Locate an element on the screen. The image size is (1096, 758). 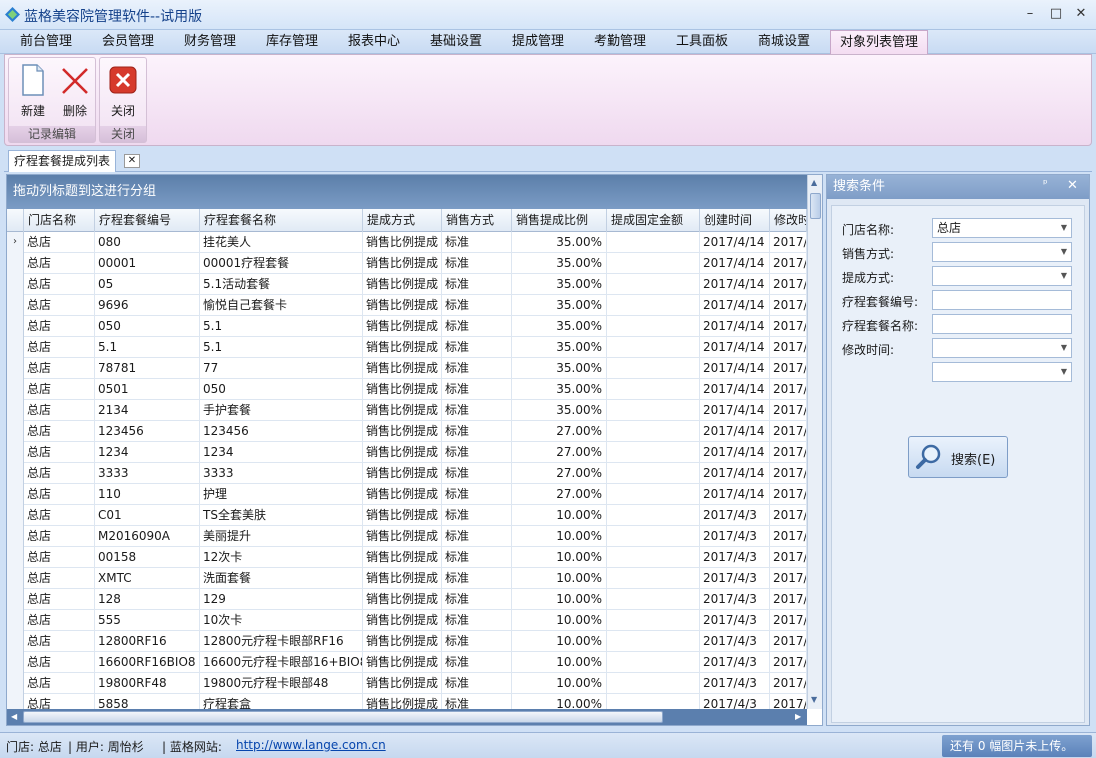
cell-package-code: 16600RF16BIO8 is located at coordinates (147, 662).